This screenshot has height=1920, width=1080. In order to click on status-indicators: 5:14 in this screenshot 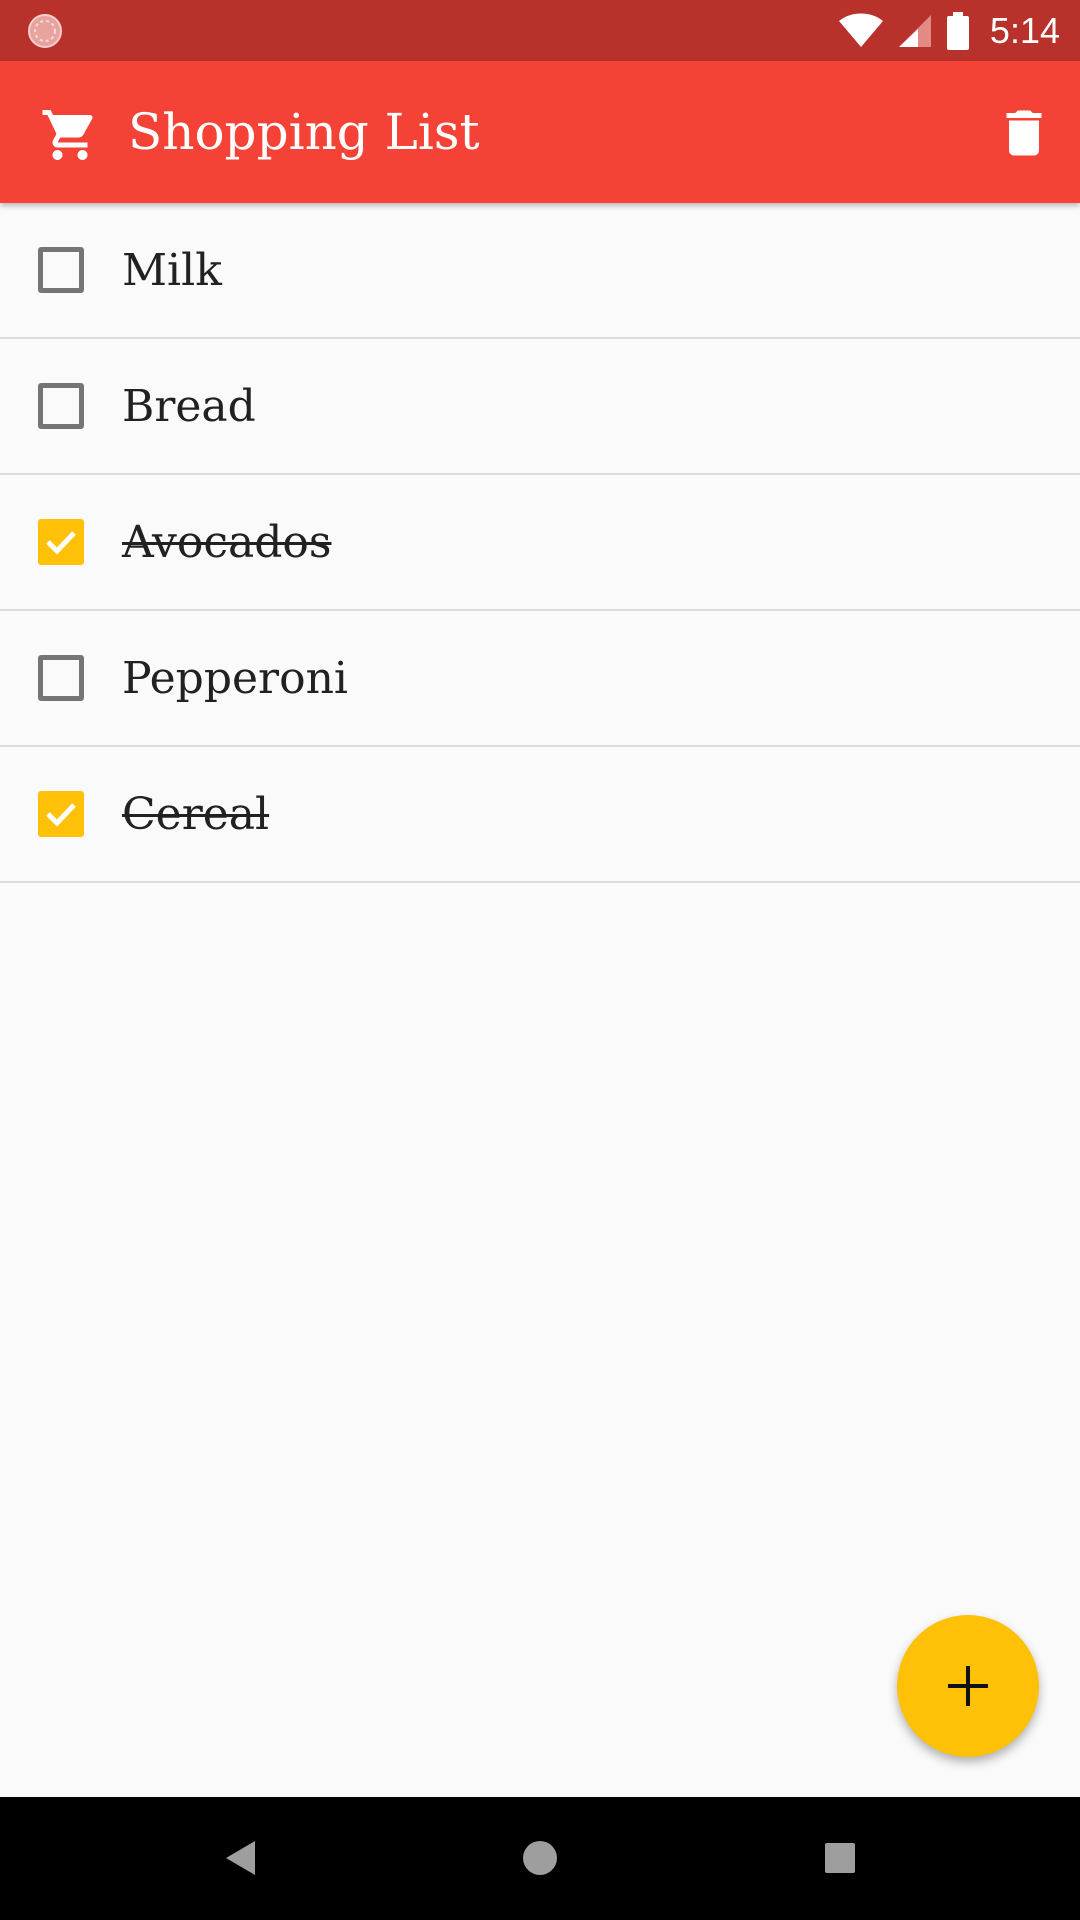, I will do `click(949, 30)`.